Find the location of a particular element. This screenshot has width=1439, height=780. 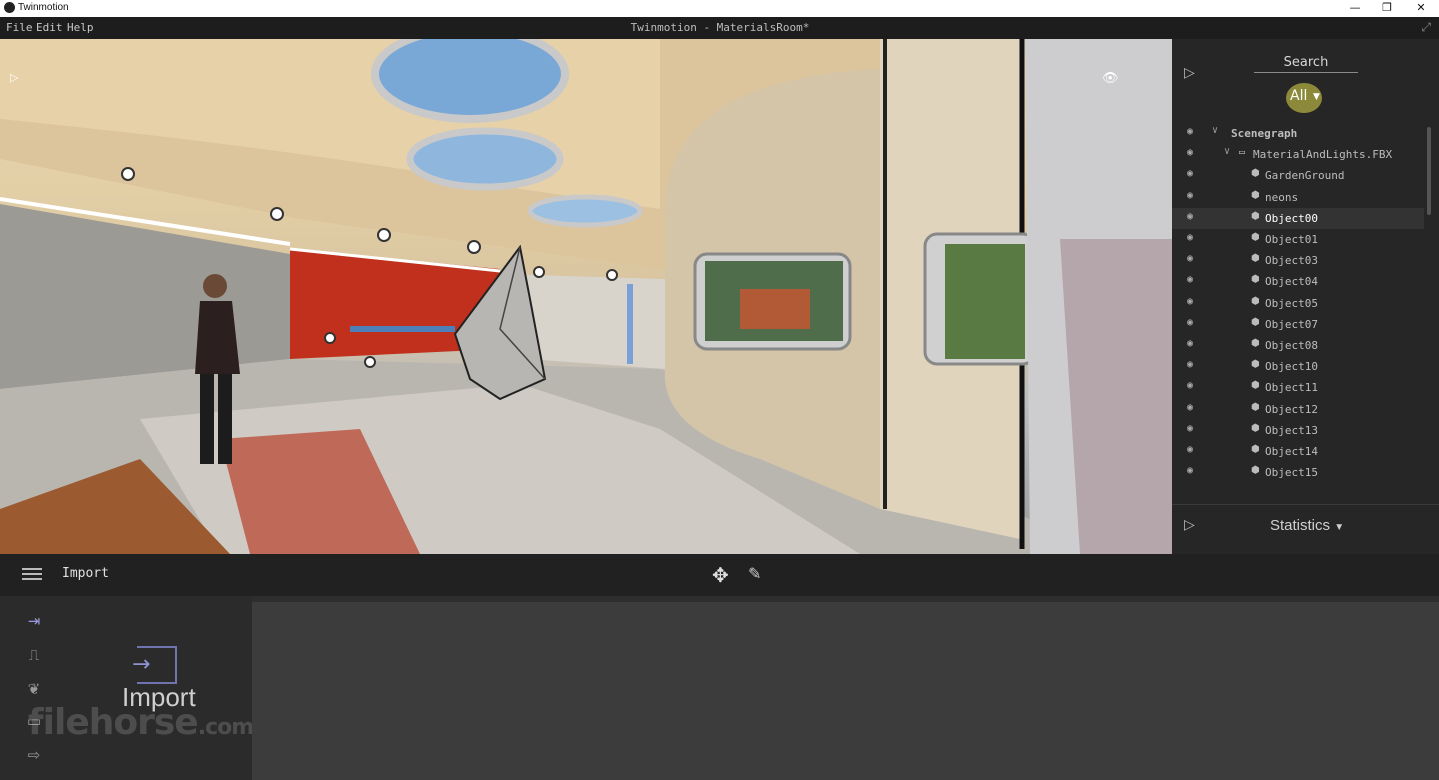

tree-row: ◉ ⬢ Object15 is located at coordinates (1298, 472).